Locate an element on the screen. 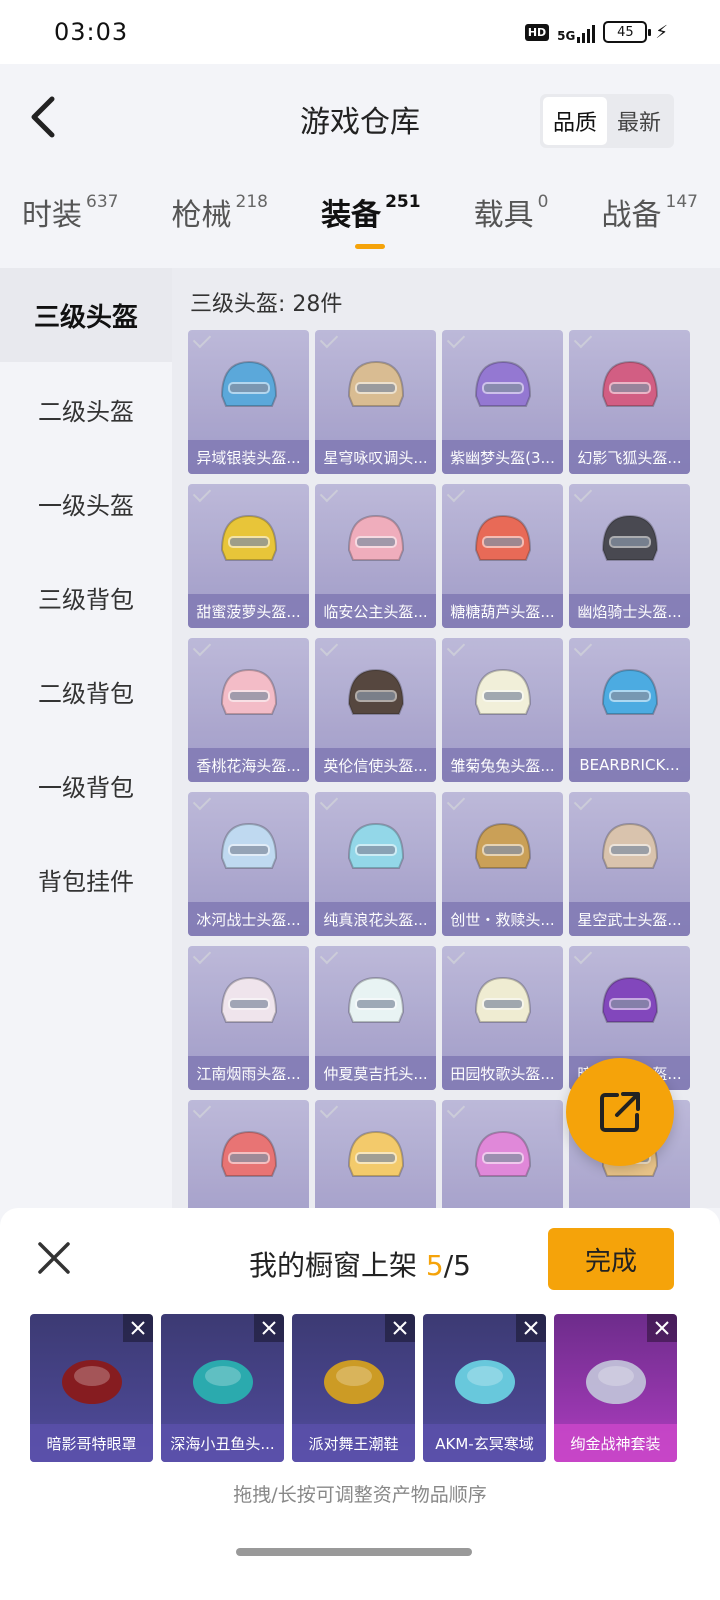 The width and height of the screenshot is (720, 1600). sidebar-item-level1-backpack: 一级背包 is located at coordinates (86, 785).